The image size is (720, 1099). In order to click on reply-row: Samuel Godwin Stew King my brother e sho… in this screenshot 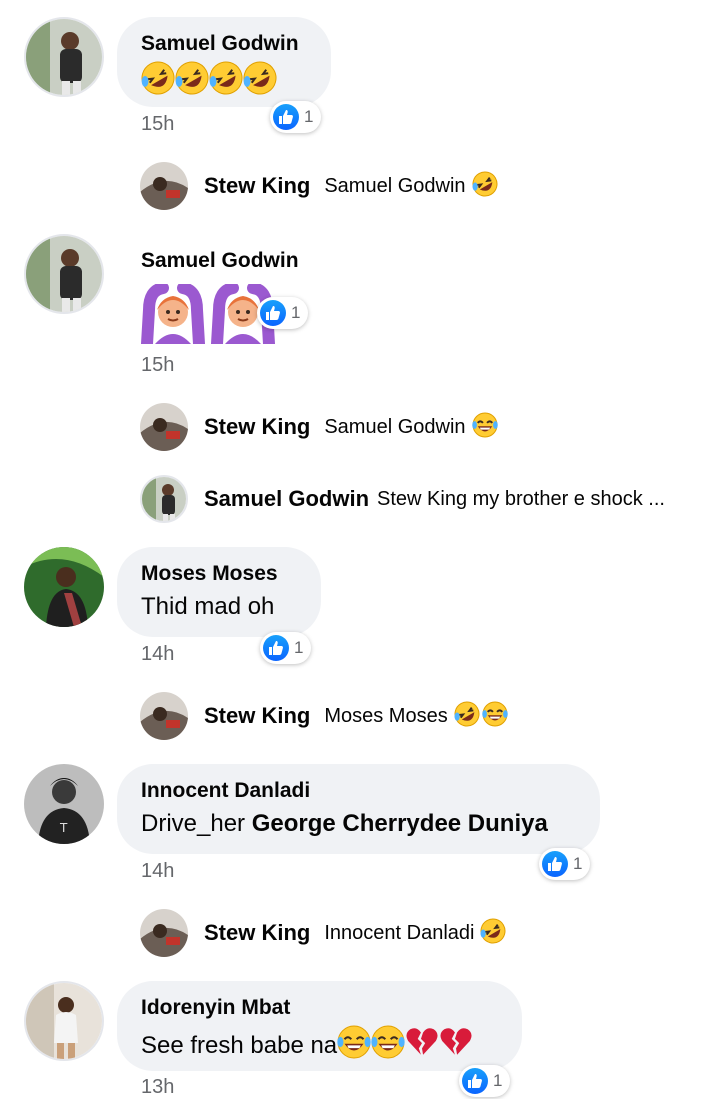, I will do `click(434, 499)`.